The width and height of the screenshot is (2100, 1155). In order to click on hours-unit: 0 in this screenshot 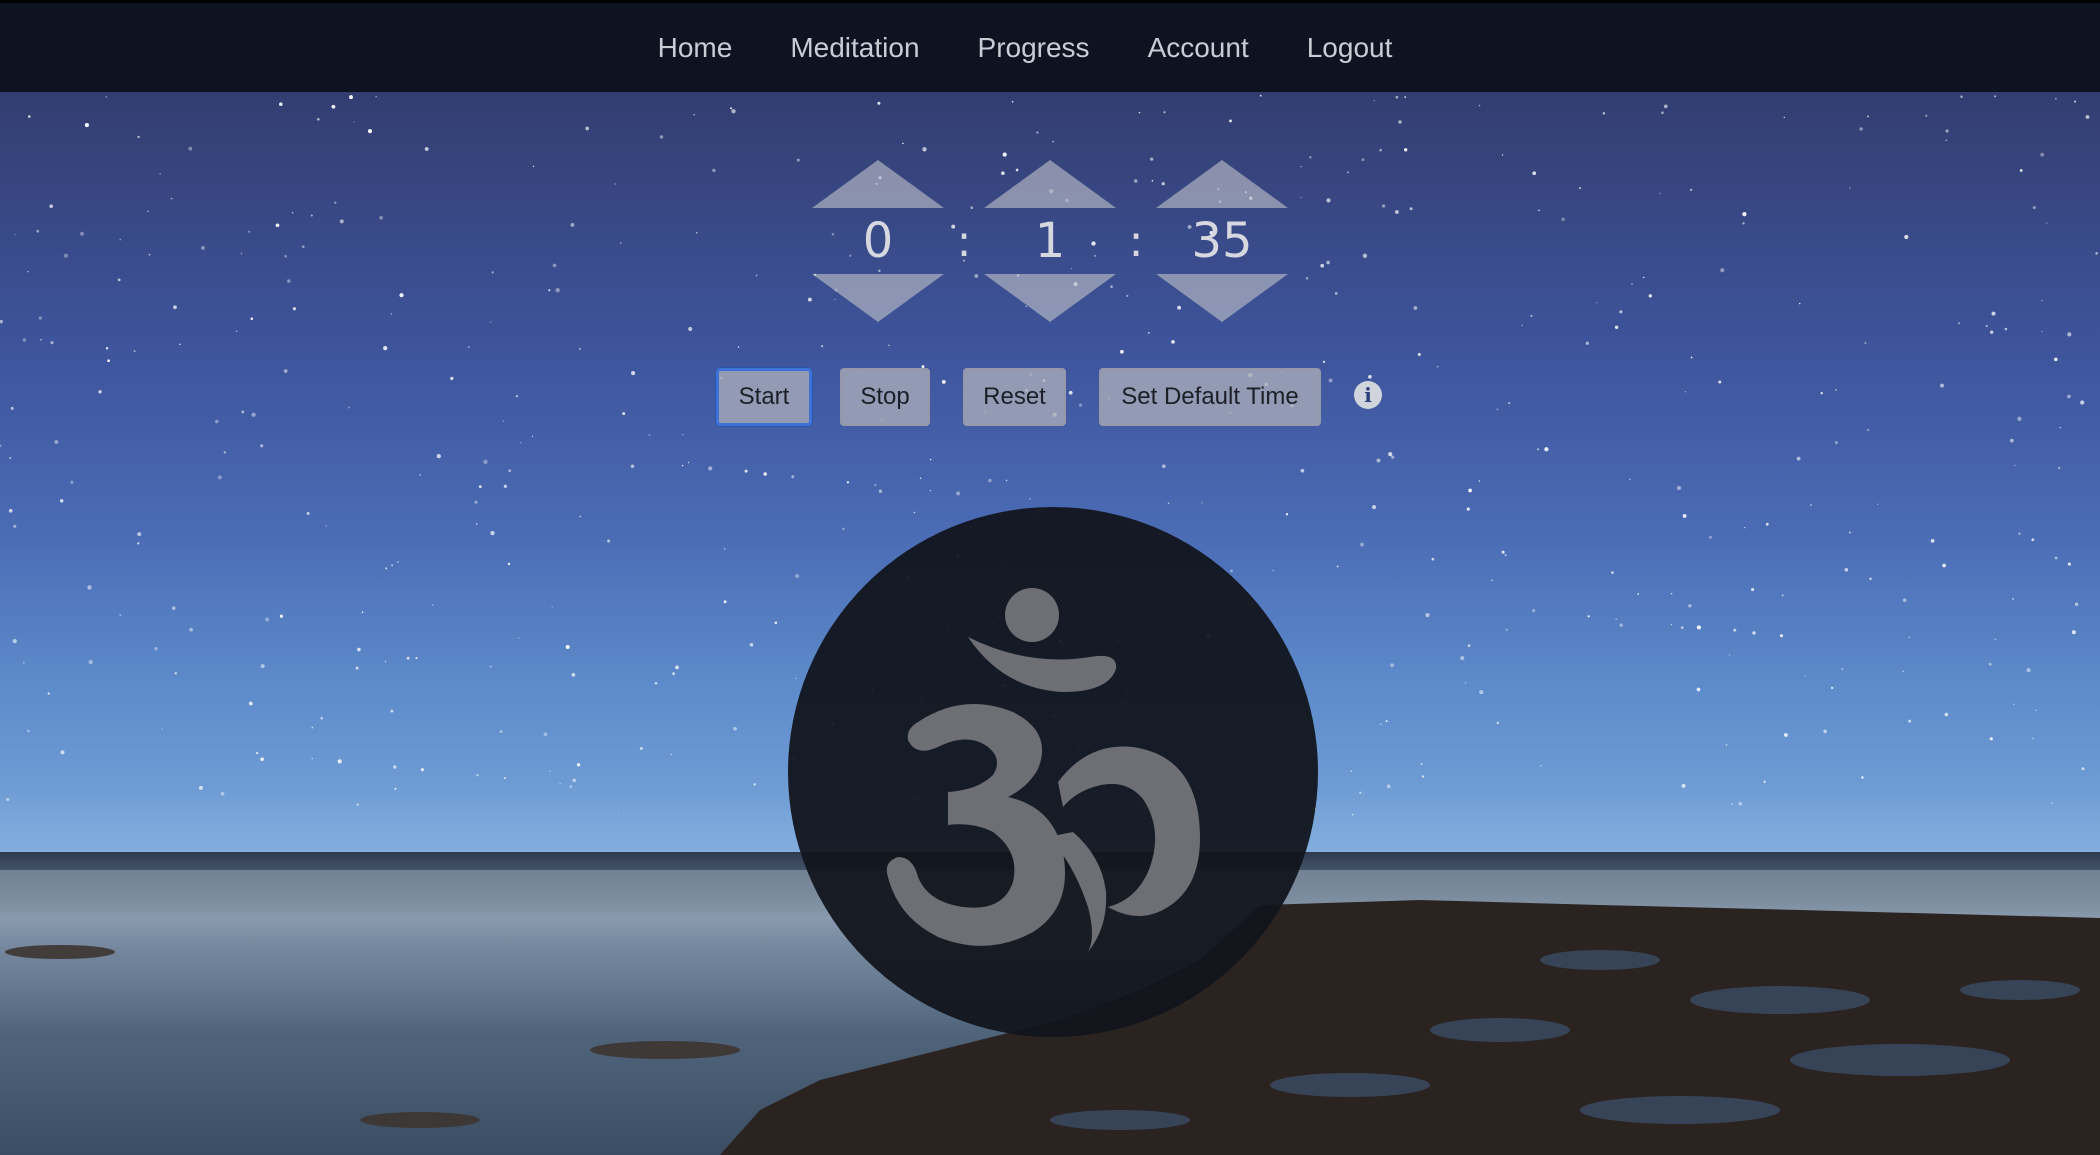, I will do `click(878, 241)`.